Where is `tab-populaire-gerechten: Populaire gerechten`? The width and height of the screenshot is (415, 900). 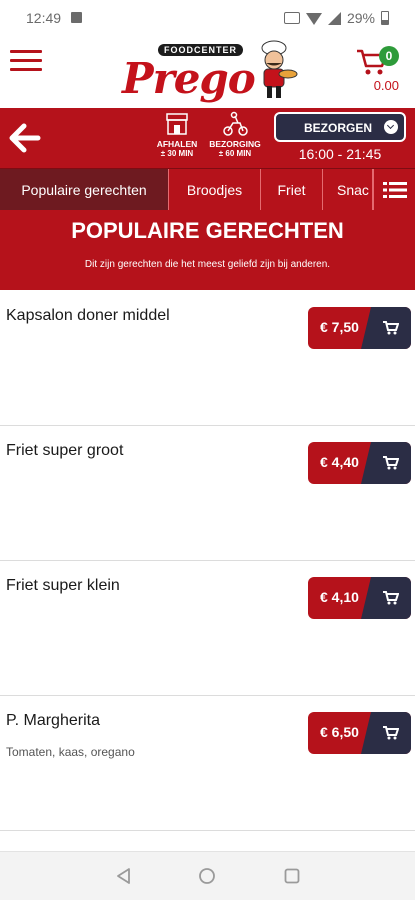 tab-populaire-gerechten: Populaire gerechten is located at coordinates (84, 190).